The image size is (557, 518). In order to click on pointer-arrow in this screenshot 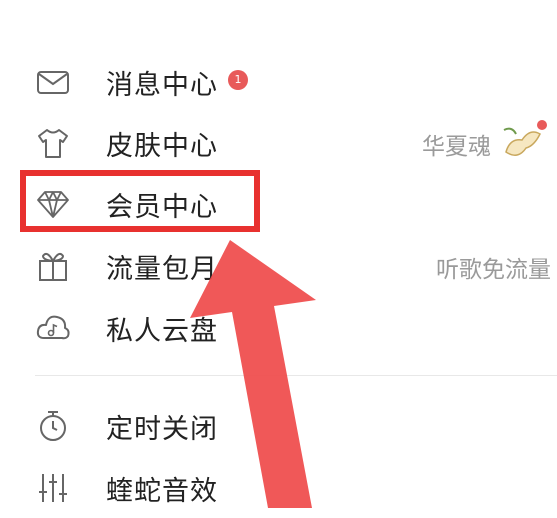, I will do `click(253, 374)`.